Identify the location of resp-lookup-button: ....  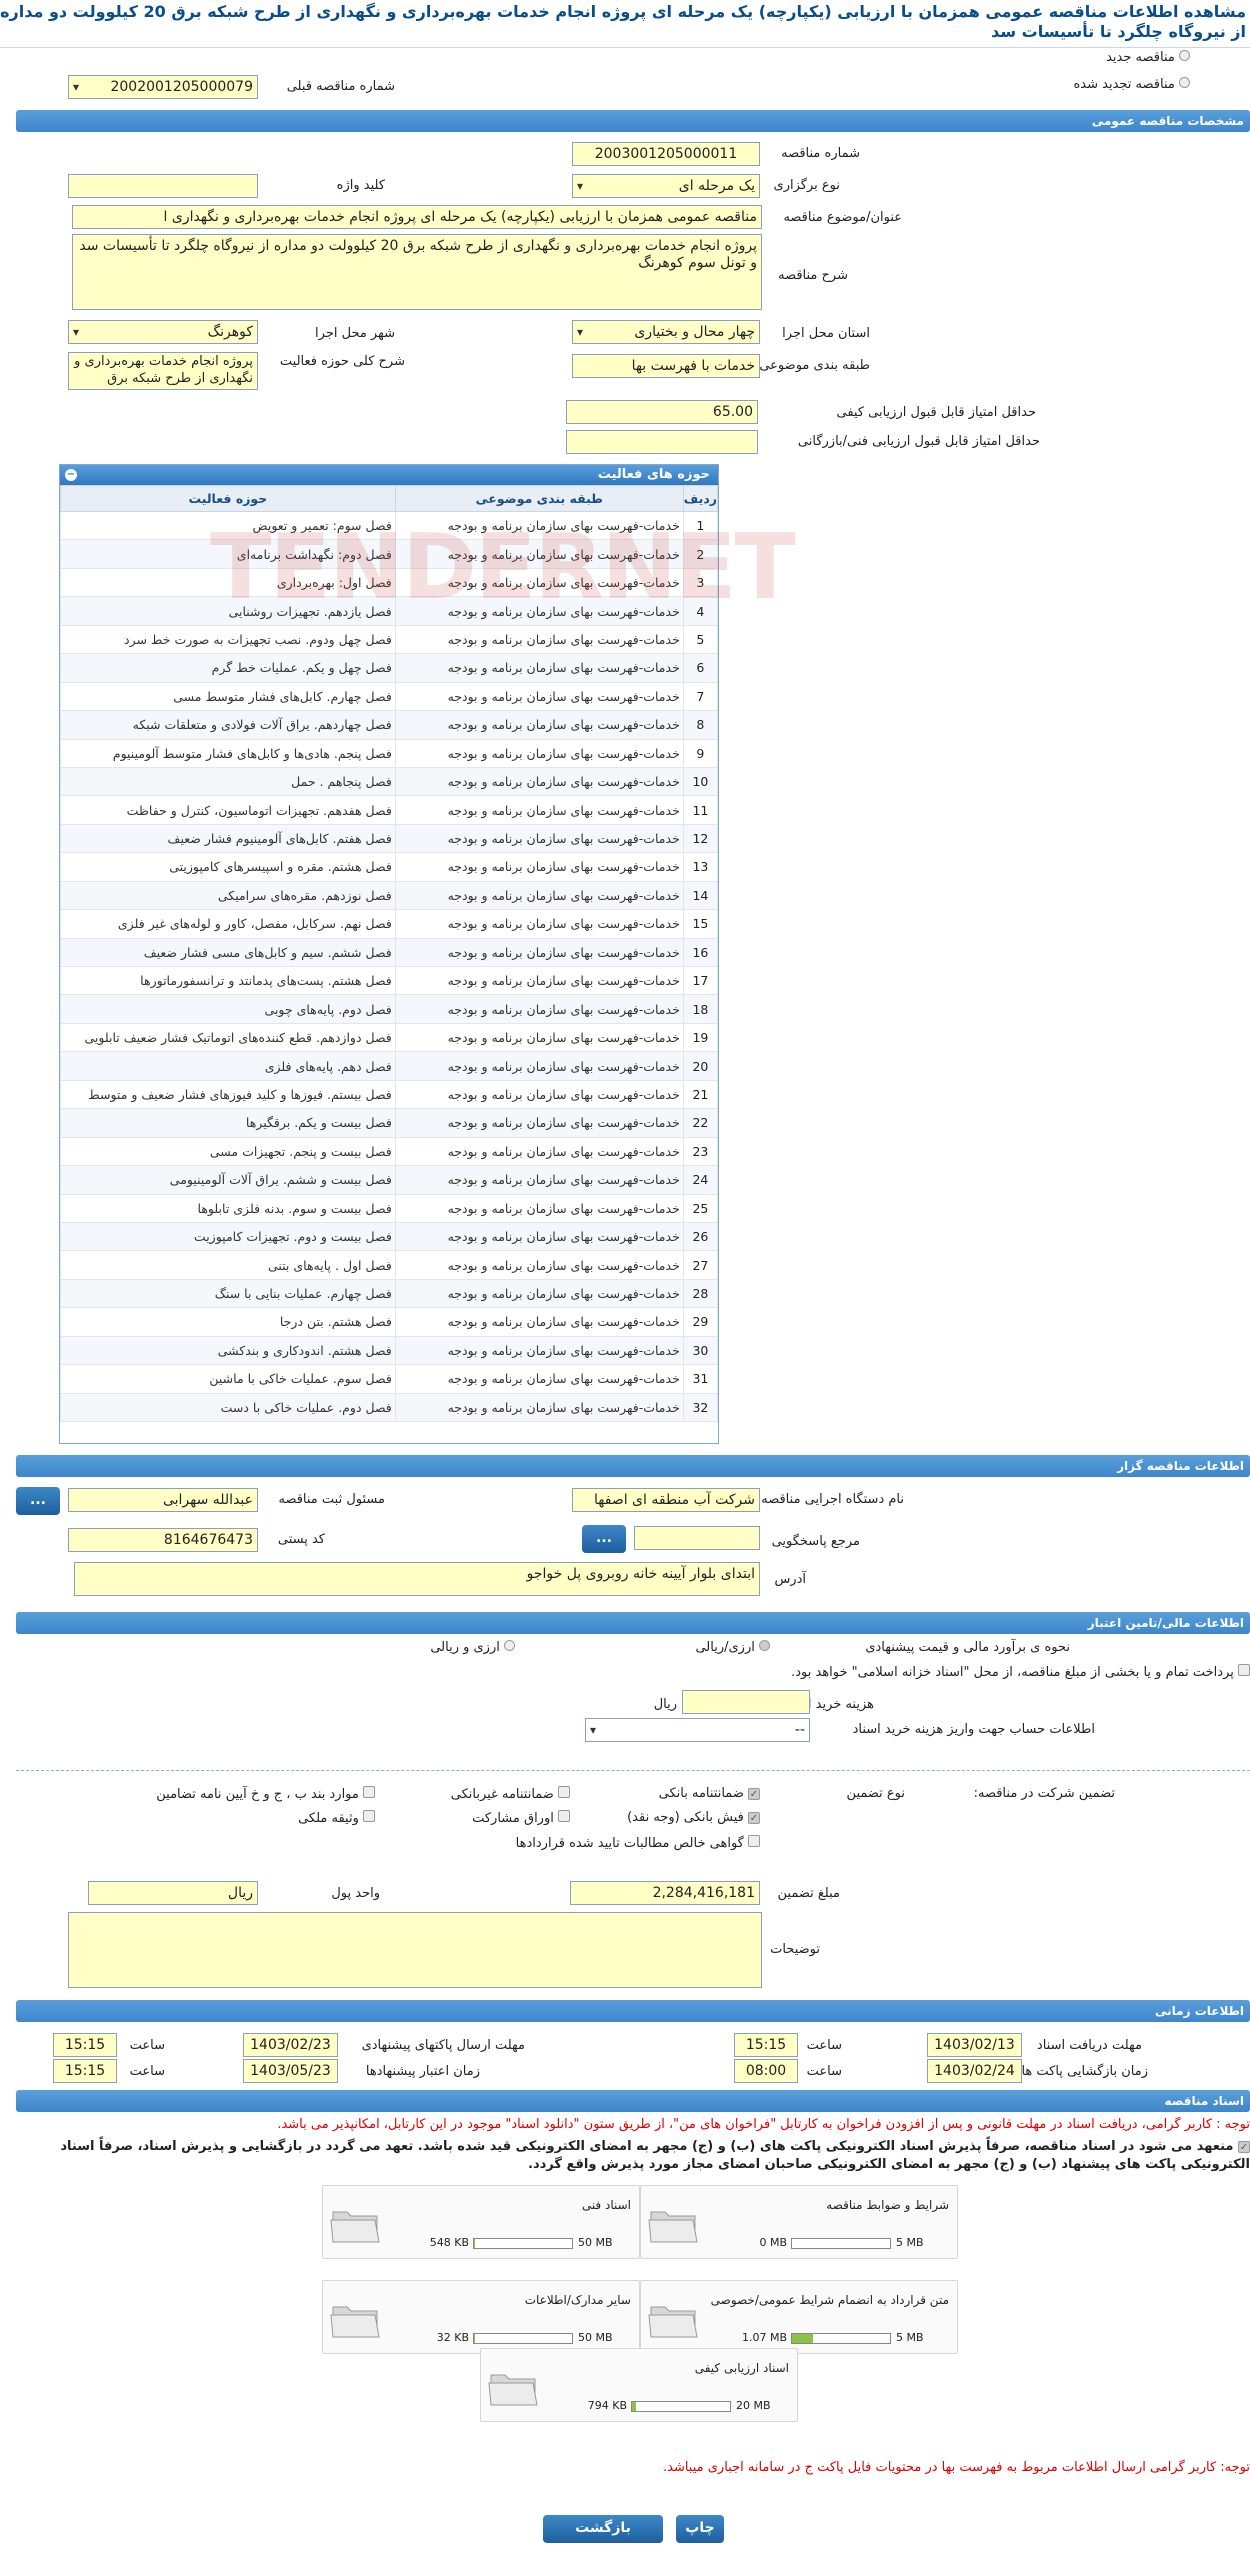
(38, 1501).